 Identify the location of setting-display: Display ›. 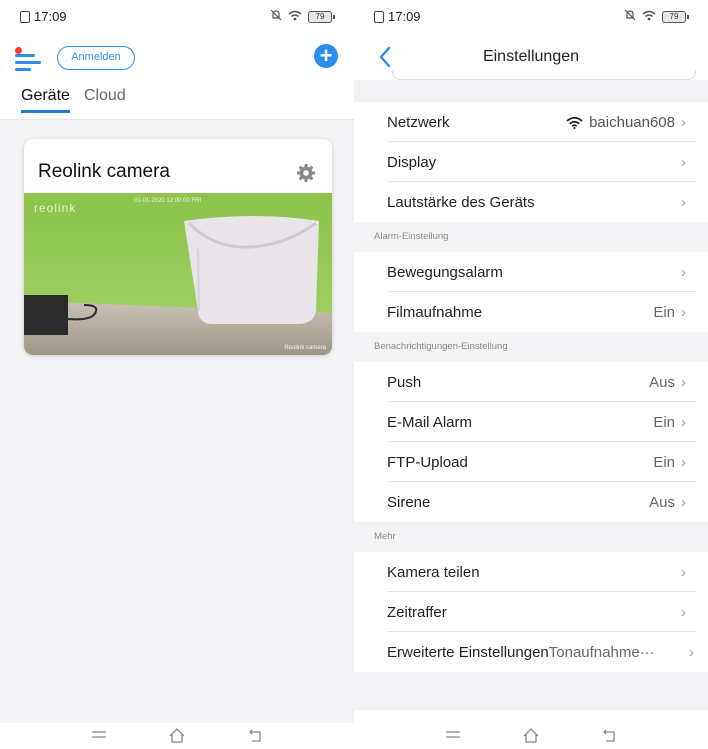
(531, 162).